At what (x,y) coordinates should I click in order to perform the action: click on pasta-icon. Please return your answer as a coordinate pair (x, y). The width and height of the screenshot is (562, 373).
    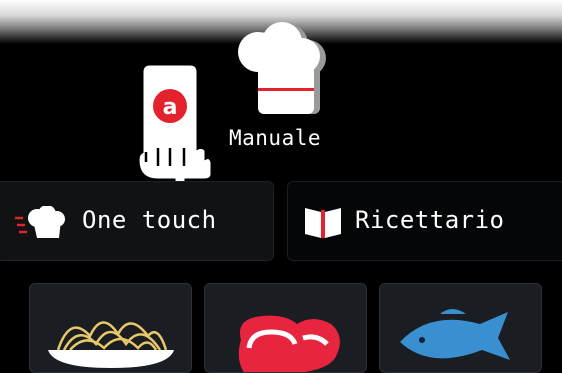
    Looking at the image, I should click on (111, 344).